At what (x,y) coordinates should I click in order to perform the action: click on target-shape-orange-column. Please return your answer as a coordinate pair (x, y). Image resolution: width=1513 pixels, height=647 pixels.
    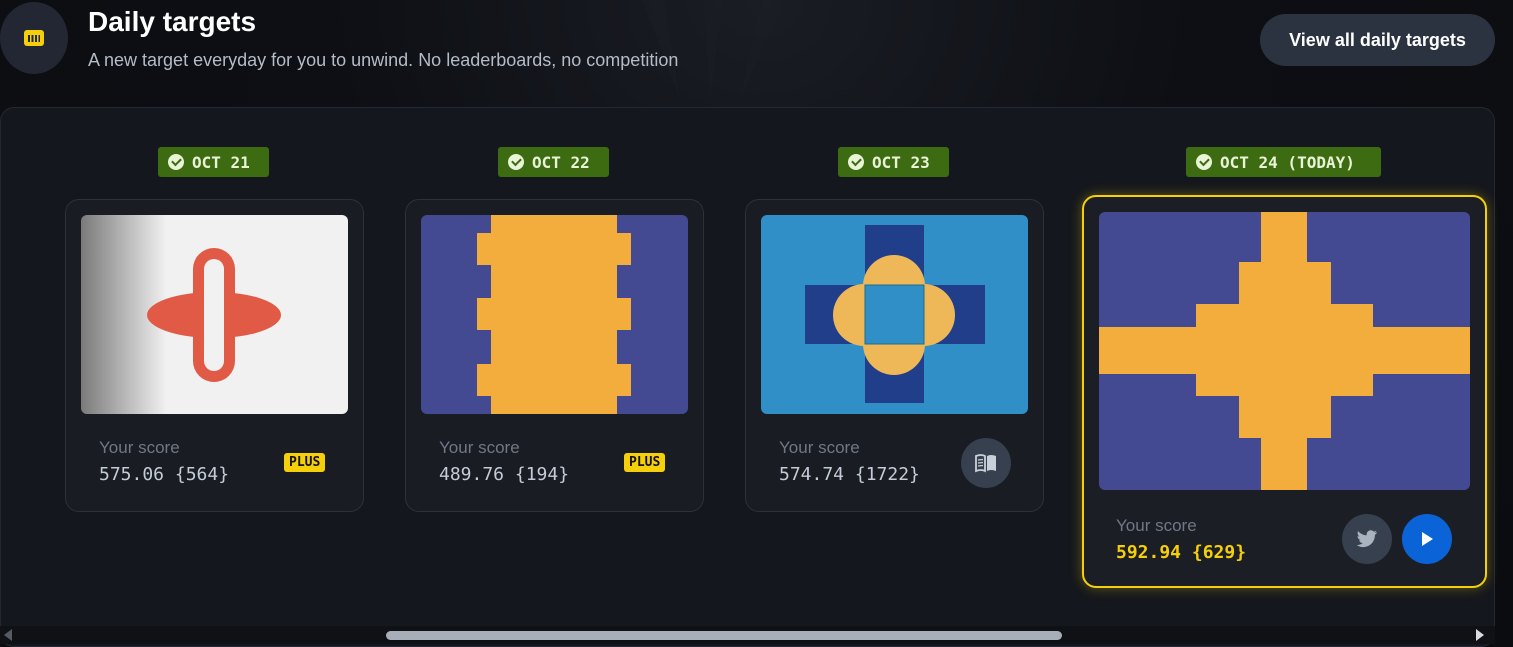
    Looking at the image, I should click on (554, 314).